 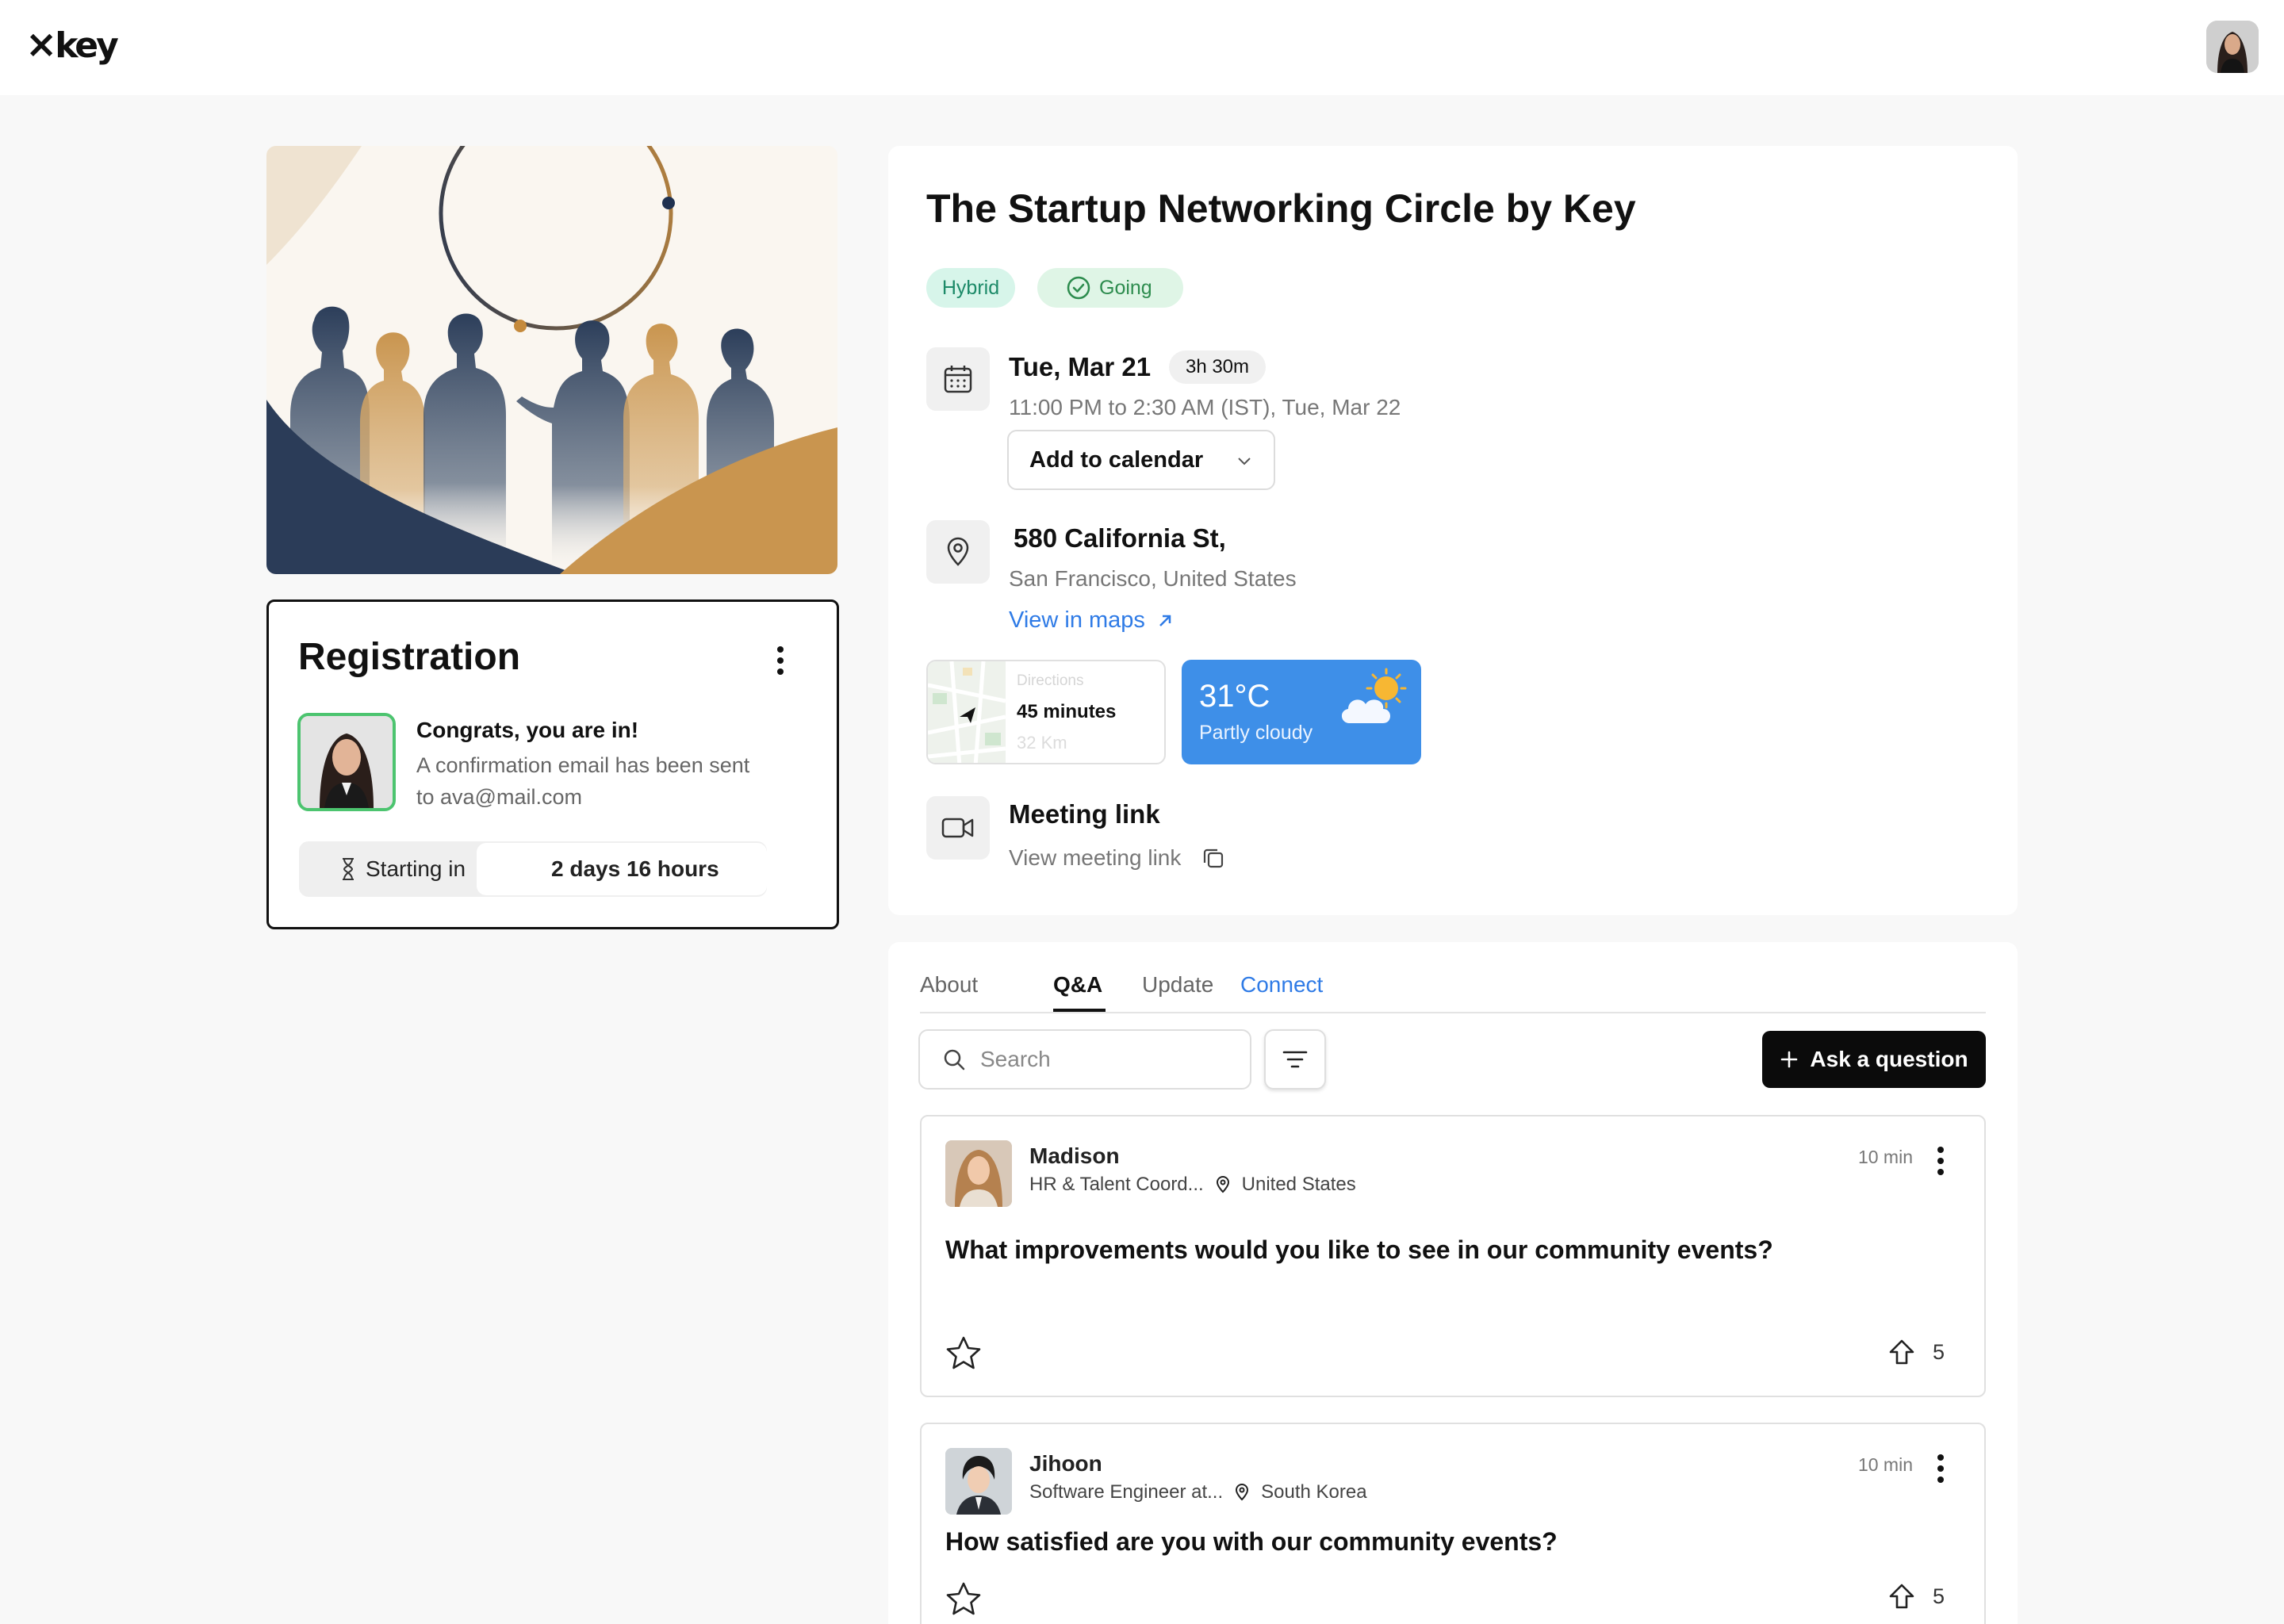 I want to click on directions-card: Directions 45 minutes 32 Km, so click(x=1046, y=712).